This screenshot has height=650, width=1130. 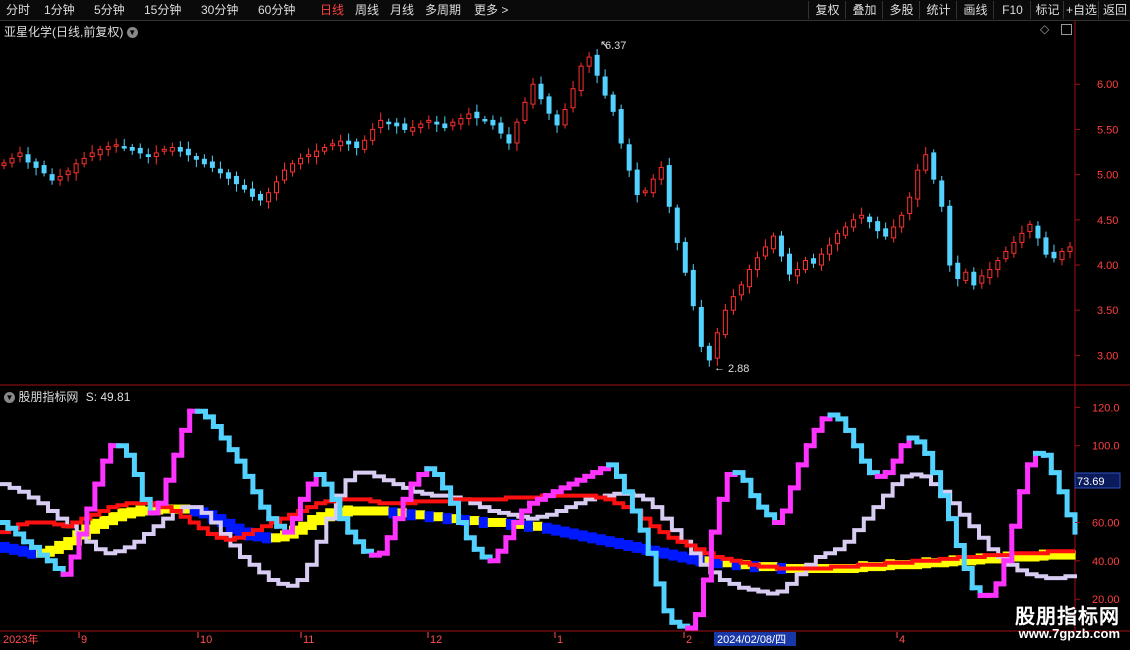 I want to click on period-tab-more: 更多 >, so click(x=491, y=10).